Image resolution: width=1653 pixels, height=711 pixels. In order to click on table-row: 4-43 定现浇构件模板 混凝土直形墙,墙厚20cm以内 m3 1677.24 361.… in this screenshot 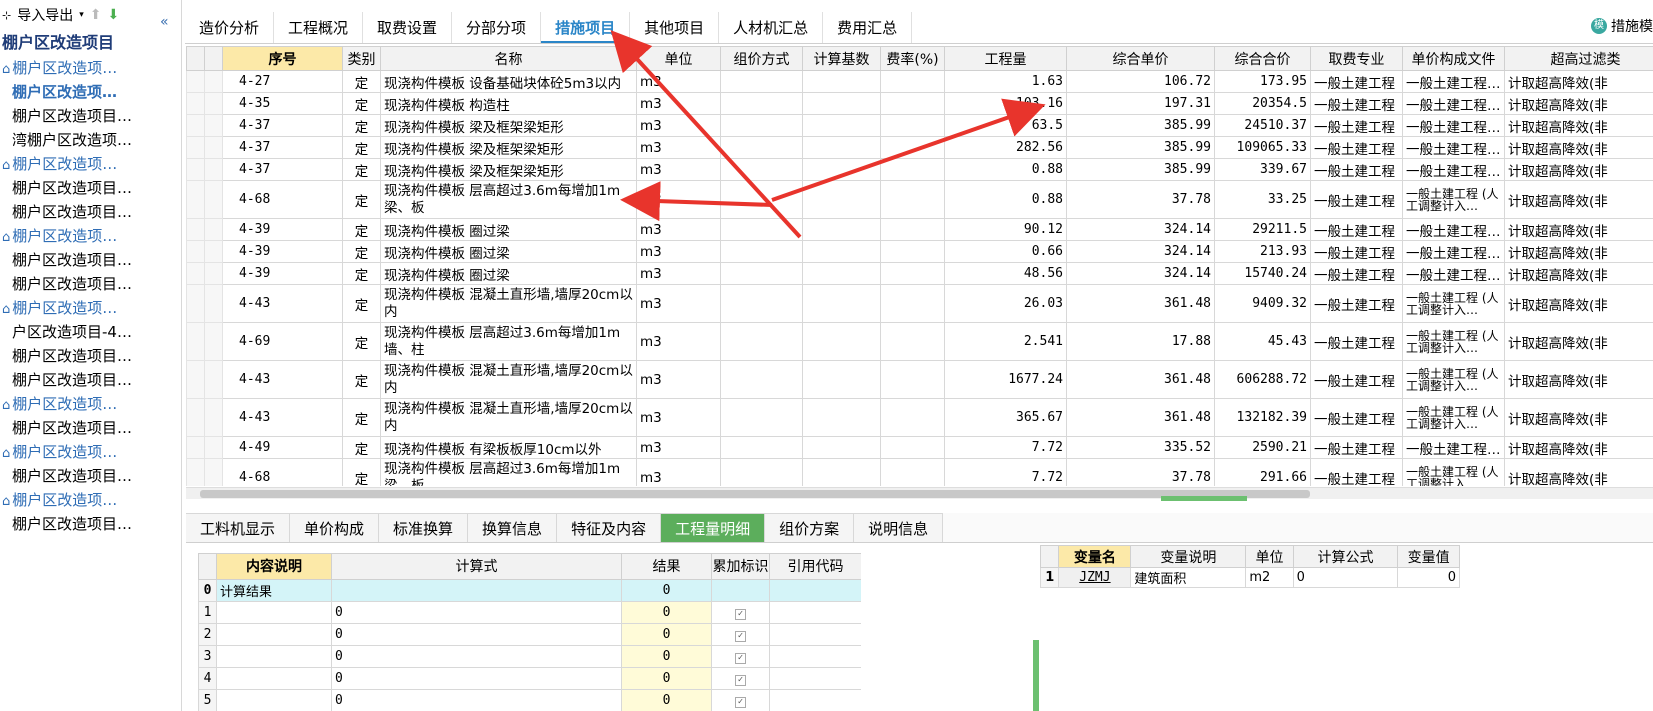, I will do `click(919, 379)`.